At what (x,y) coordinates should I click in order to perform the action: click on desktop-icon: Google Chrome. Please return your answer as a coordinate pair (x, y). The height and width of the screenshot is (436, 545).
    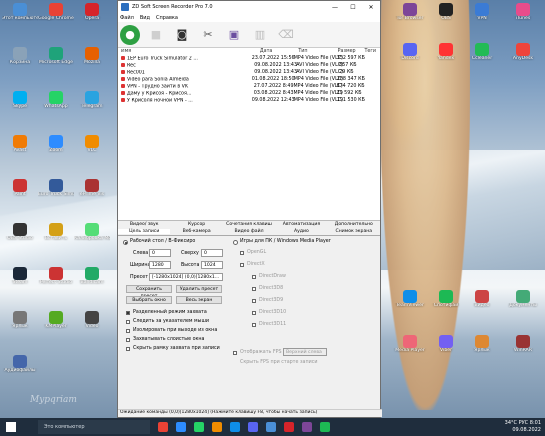
    Looking at the image, I should click on (56, 18).